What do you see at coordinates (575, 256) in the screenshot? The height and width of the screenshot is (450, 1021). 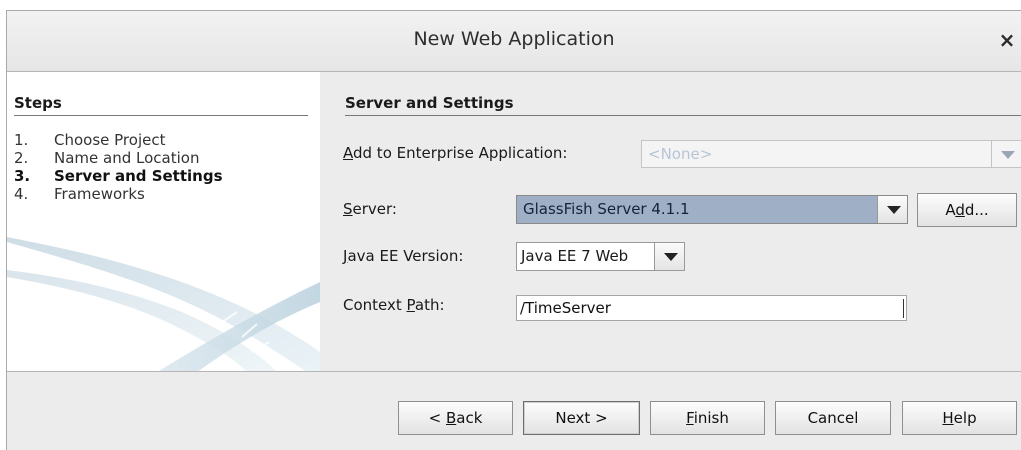 I see `combo-value: Java EE 7 Web` at bounding box center [575, 256].